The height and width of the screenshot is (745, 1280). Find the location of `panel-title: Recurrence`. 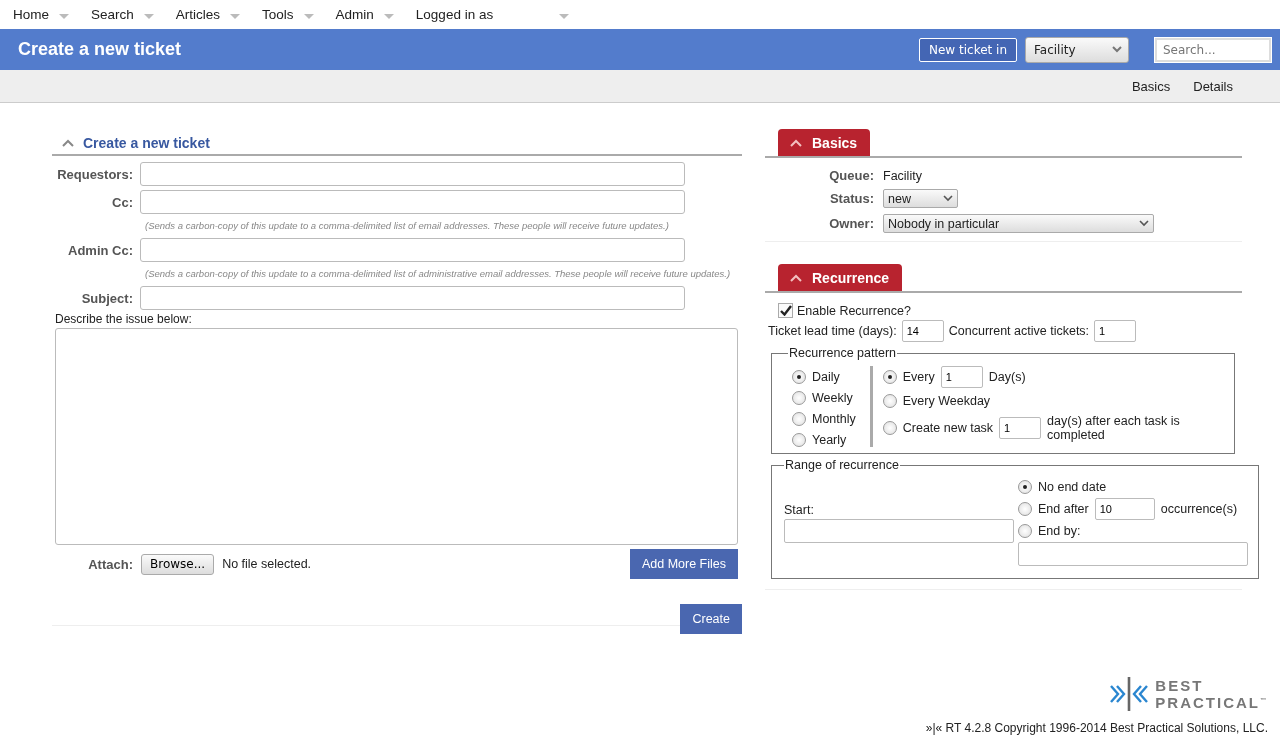

panel-title: Recurrence is located at coordinates (851, 278).